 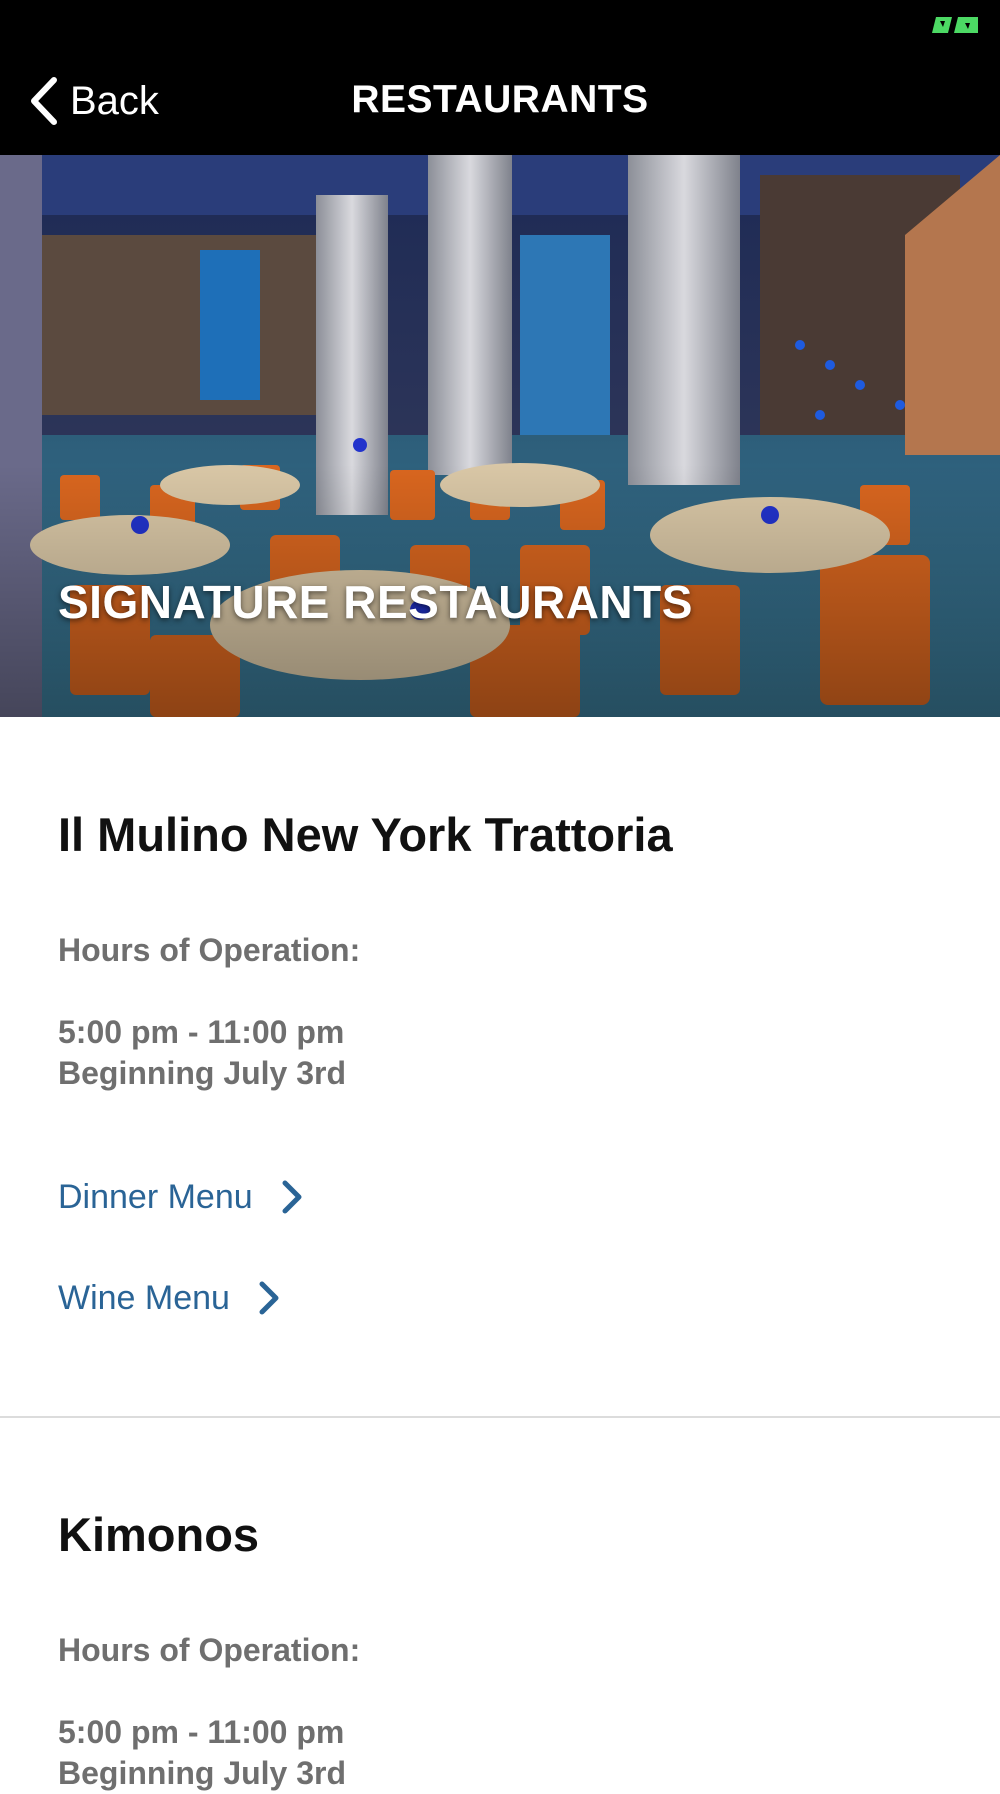 What do you see at coordinates (155, 1196) in the screenshot?
I see `dinner-menu-label: Dinner Menu` at bounding box center [155, 1196].